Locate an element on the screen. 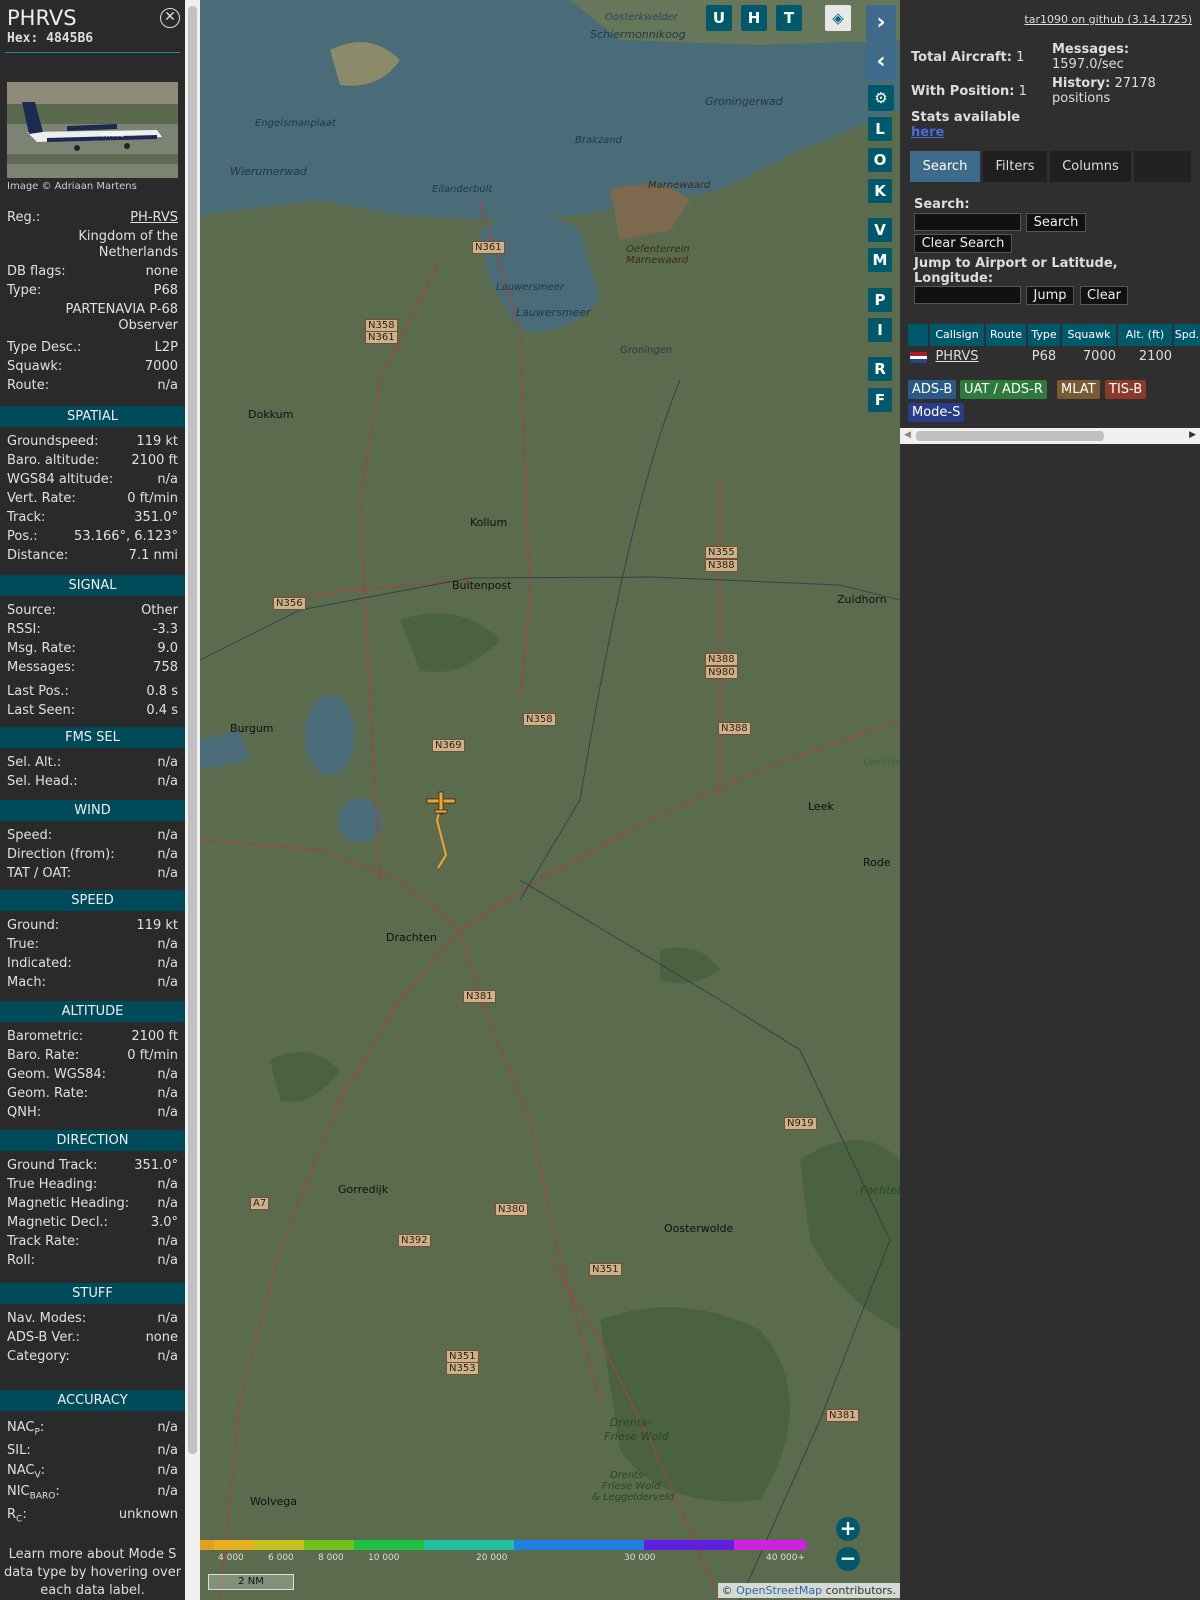 The image size is (1200, 1600). rc-row: RC: unknown is located at coordinates (92, 1516).